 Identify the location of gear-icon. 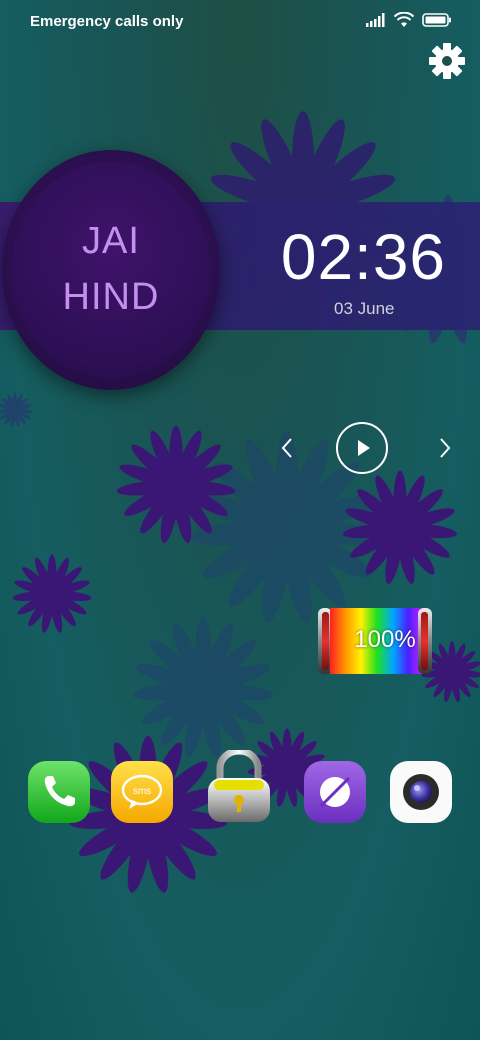
(447, 61).